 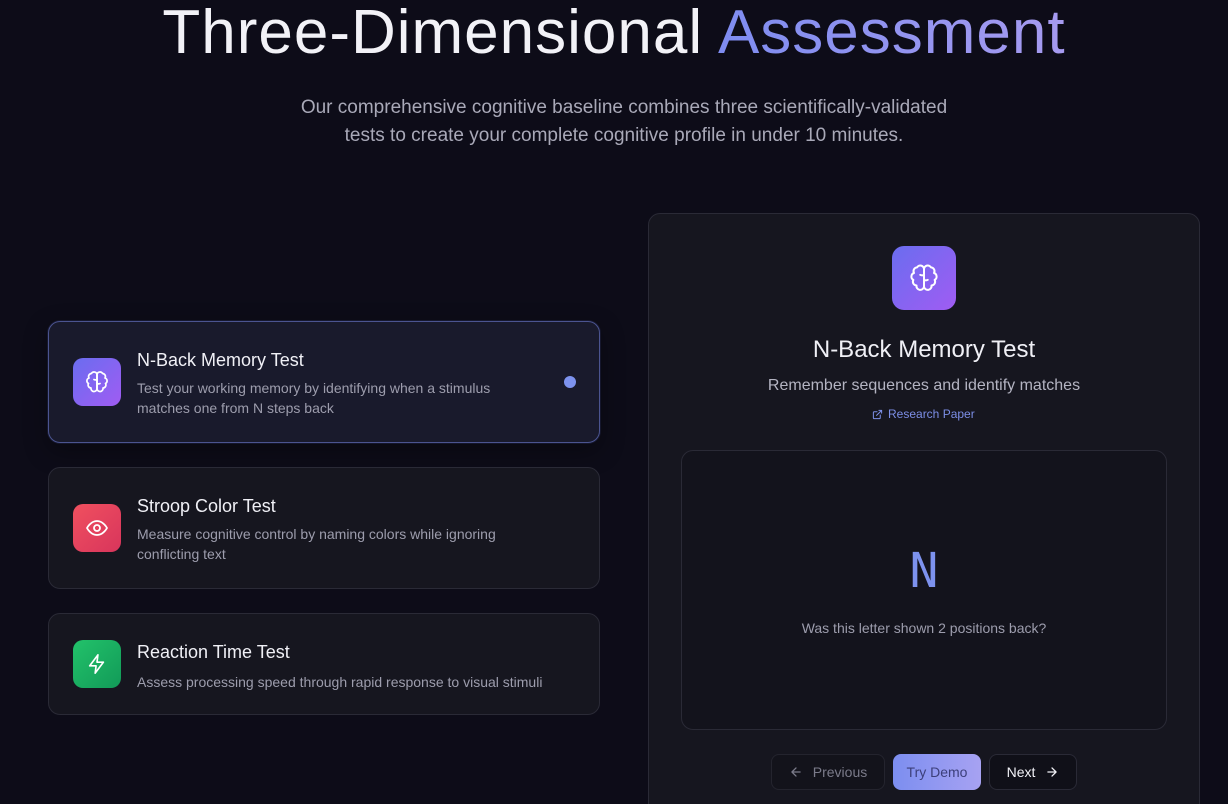 What do you see at coordinates (181, 554) in the screenshot?
I see `test-description-line-2: conflicting text` at bounding box center [181, 554].